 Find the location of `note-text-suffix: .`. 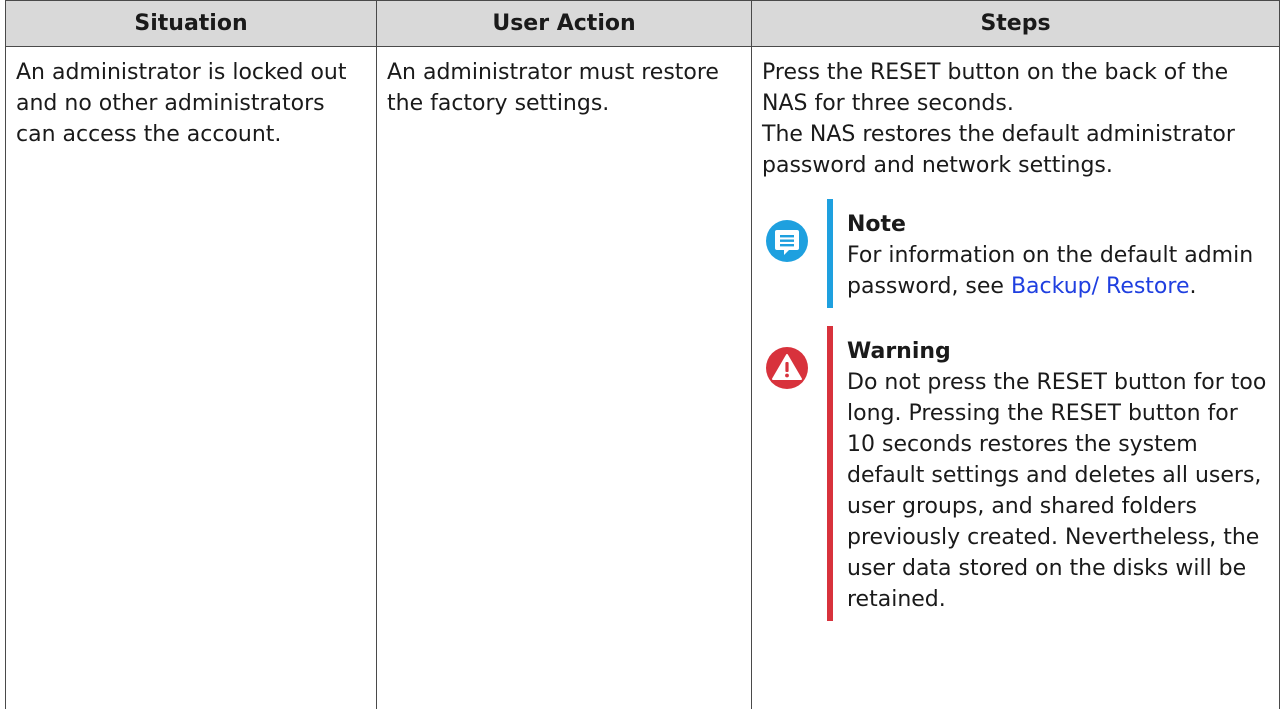

note-text-suffix: . is located at coordinates (1193, 286).